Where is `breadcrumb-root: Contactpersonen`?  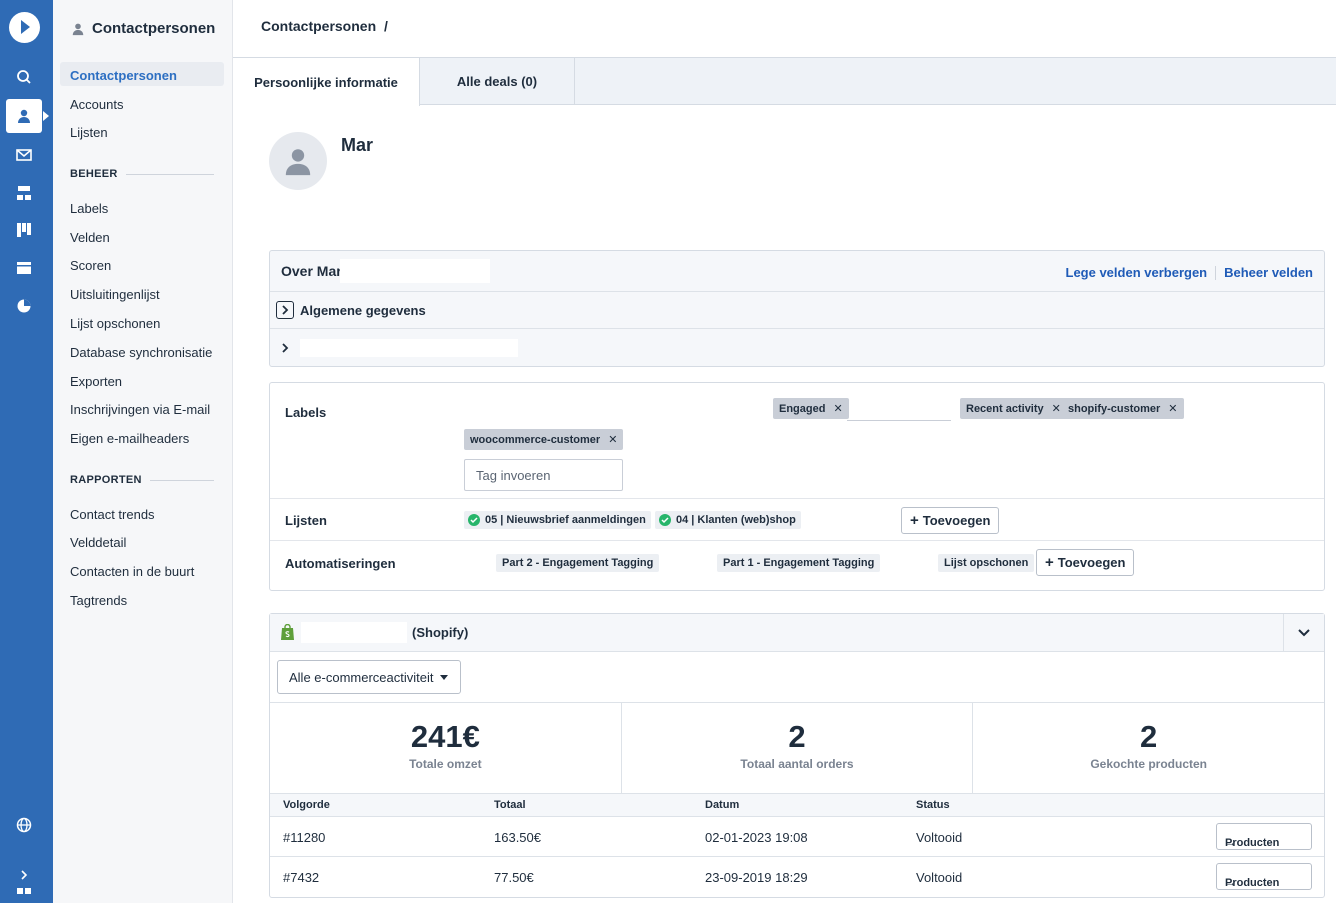
breadcrumb-root: Contactpersonen is located at coordinates (318, 26).